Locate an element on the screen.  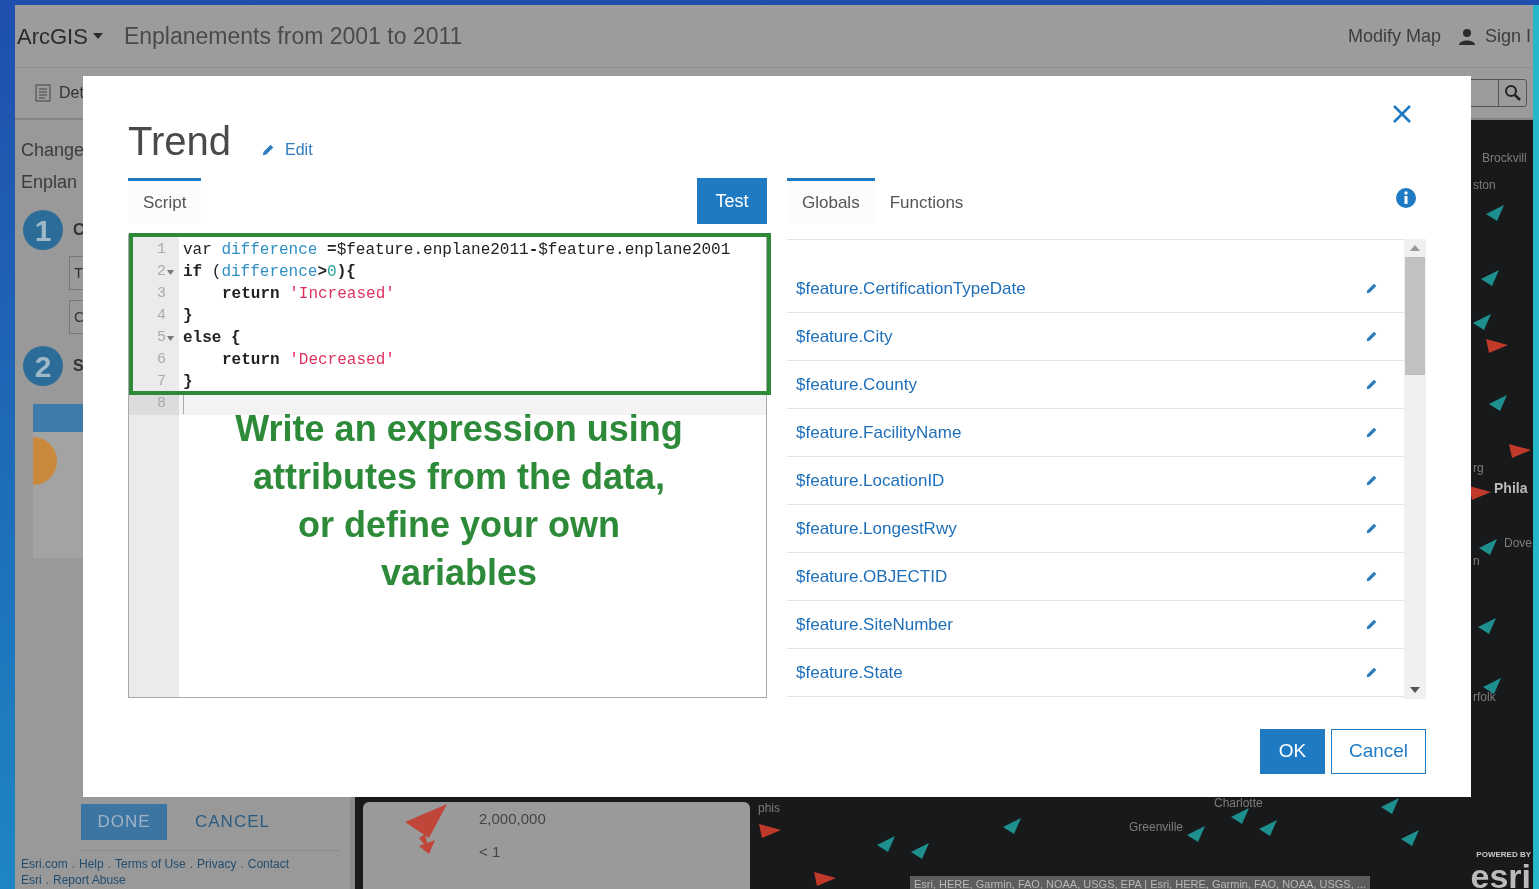
global-row: $feature.FacilityName is located at coordinates (1095, 433).